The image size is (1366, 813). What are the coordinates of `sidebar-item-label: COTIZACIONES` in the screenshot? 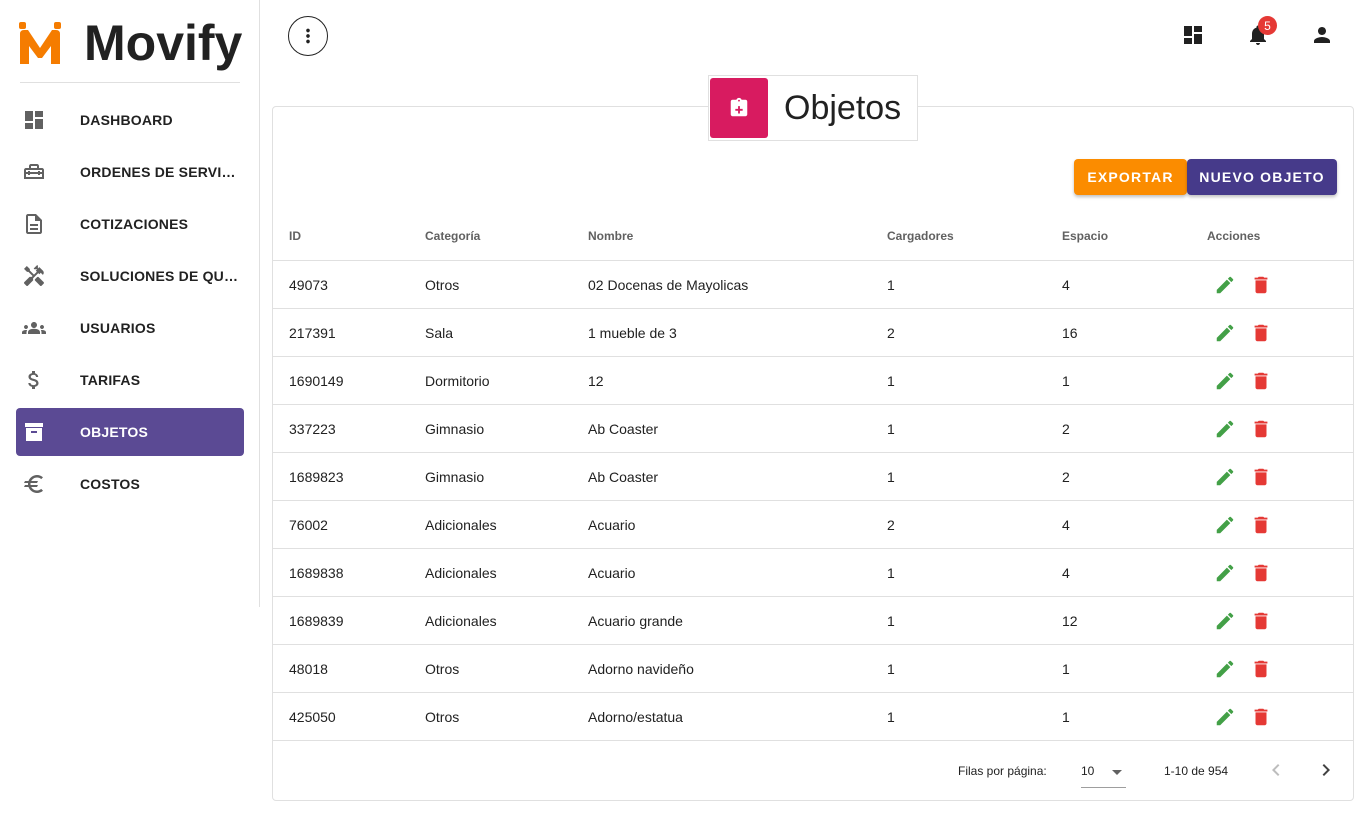 It's located at (134, 224).